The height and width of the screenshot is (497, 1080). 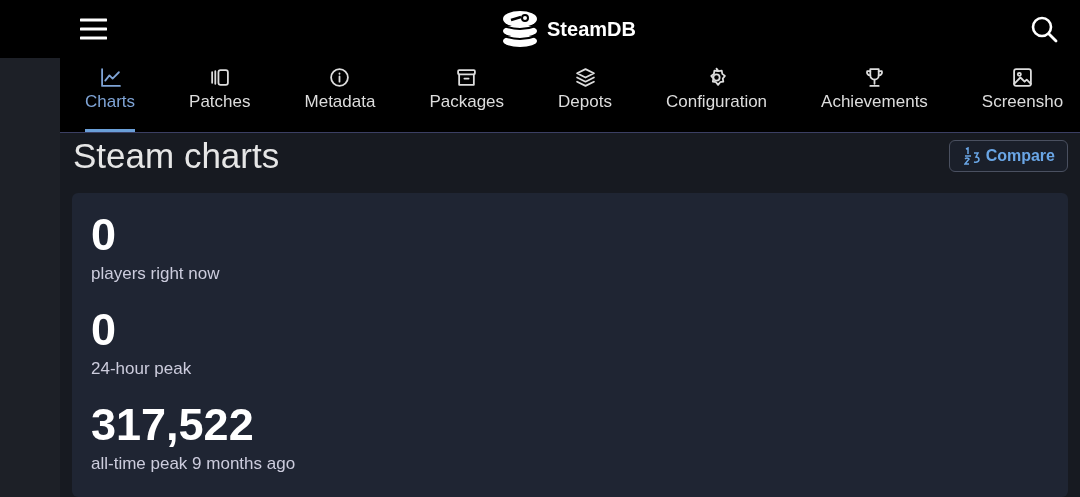 I want to click on nav-tab: Achievements, so click(x=874, y=95).